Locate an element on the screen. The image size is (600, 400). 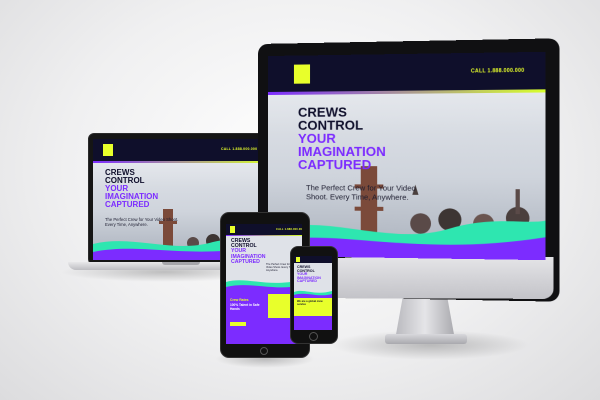
tablet-home-button is located at coordinates (264, 351).